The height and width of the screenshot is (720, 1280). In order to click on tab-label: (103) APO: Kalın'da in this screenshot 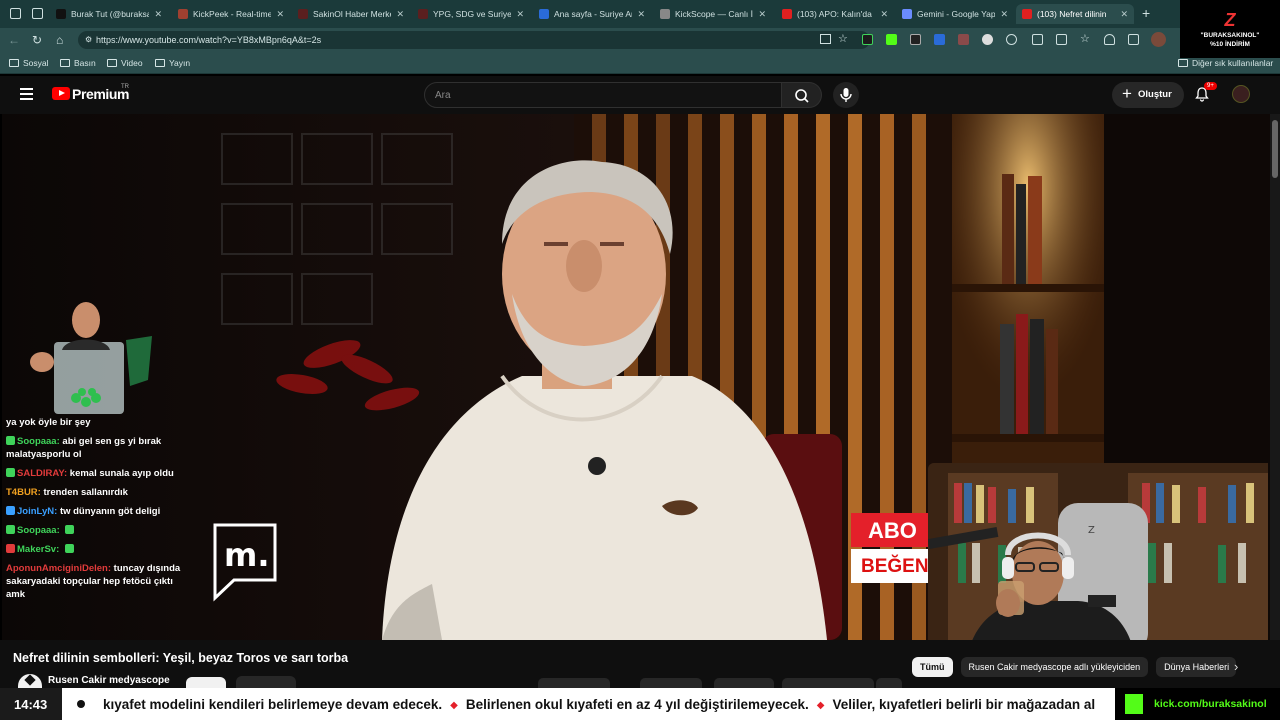, I will do `click(834, 14)`.